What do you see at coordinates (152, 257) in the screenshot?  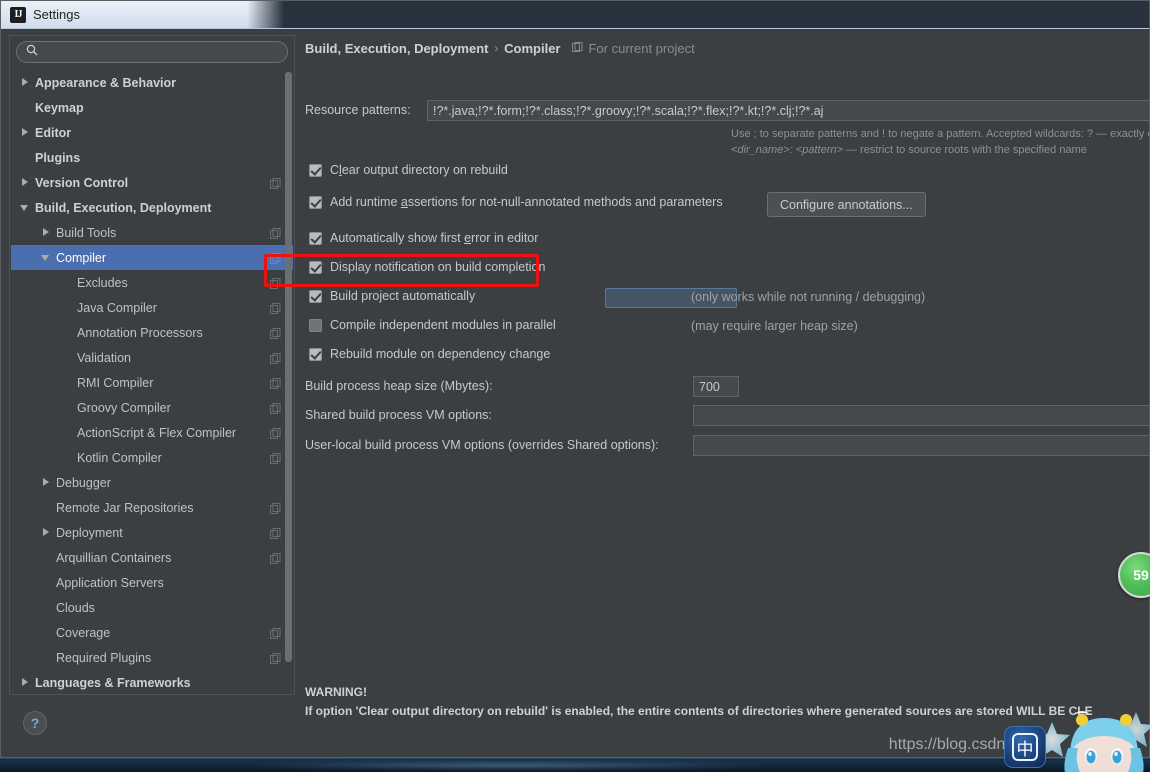 I see `sidebar-item-compiler: Compiler` at bounding box center [152, 257].